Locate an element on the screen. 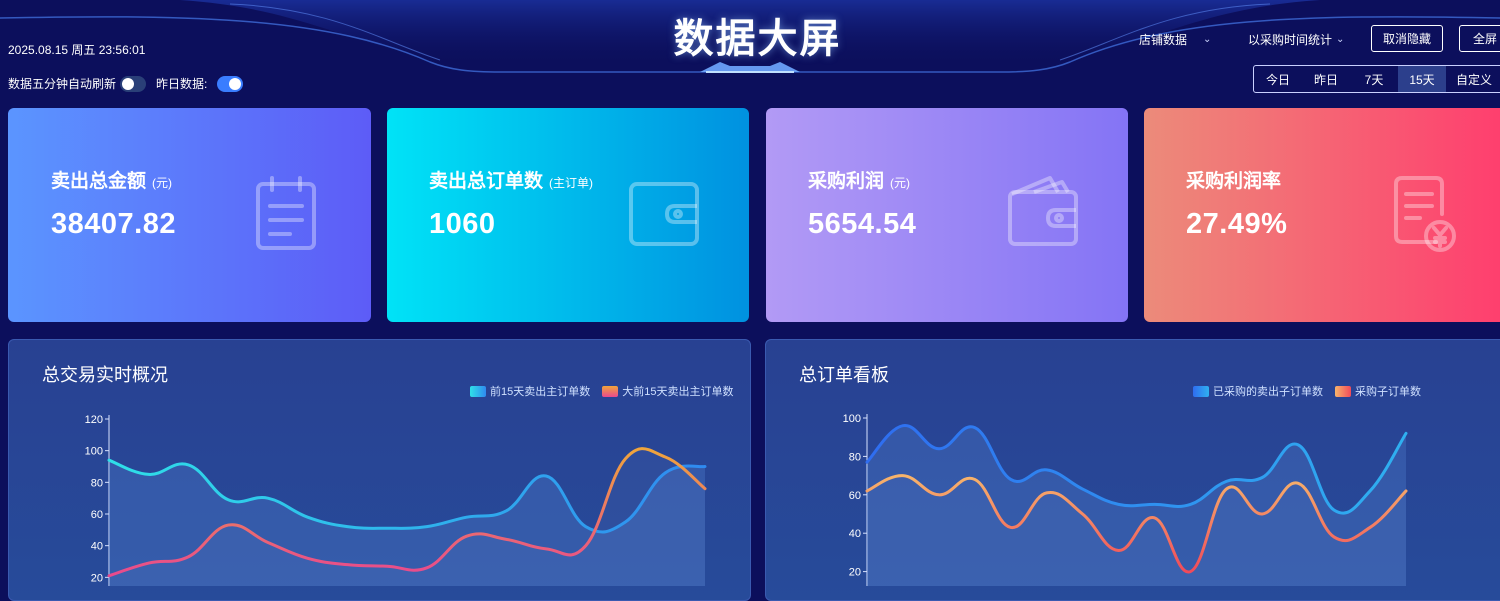 Image resolution: width=1500 pixels, height=601 pixels. card-sales-amount: 卖出总金额 (元) 38407.82 is located at coordinates (189, 215).